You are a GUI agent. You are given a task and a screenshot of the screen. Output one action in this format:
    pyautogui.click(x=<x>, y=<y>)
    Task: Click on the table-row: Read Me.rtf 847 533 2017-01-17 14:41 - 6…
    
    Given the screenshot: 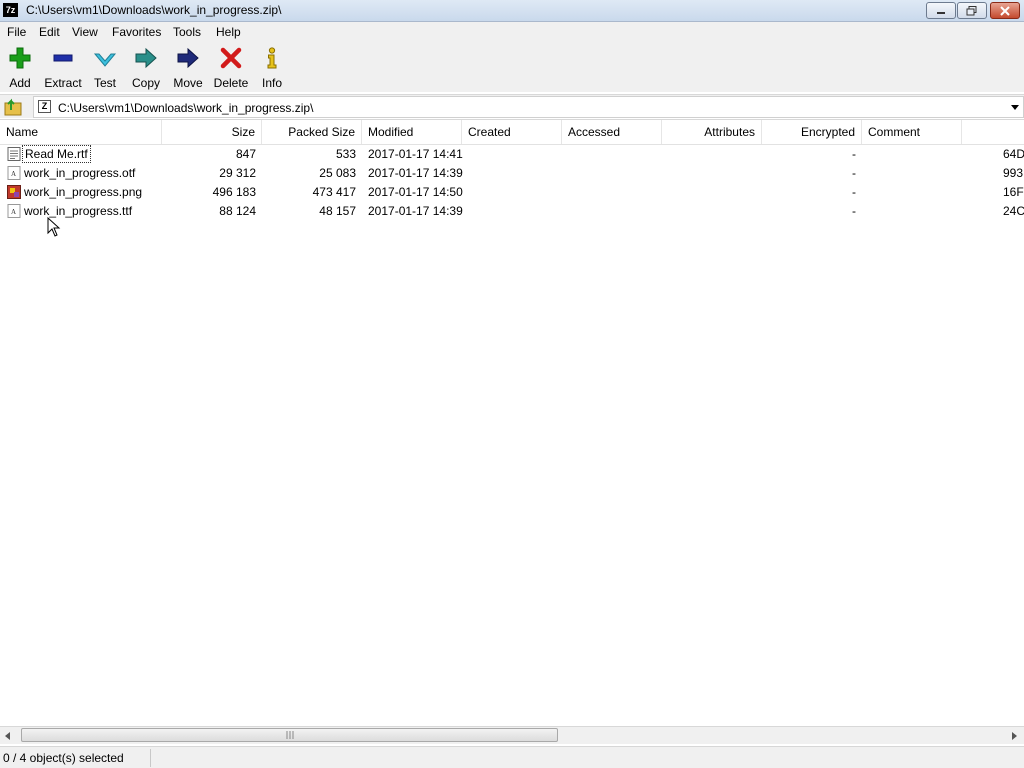 What is the action you would take?
    pyautogui.click(x=512, y=154)
    